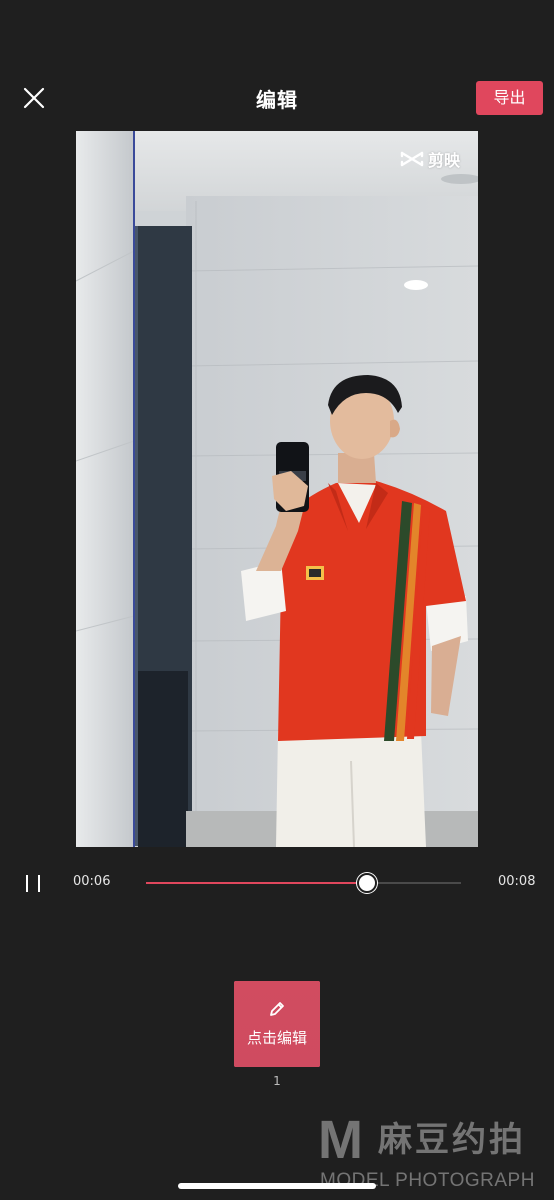  I want to click on progress-slider, so click(303, 883).